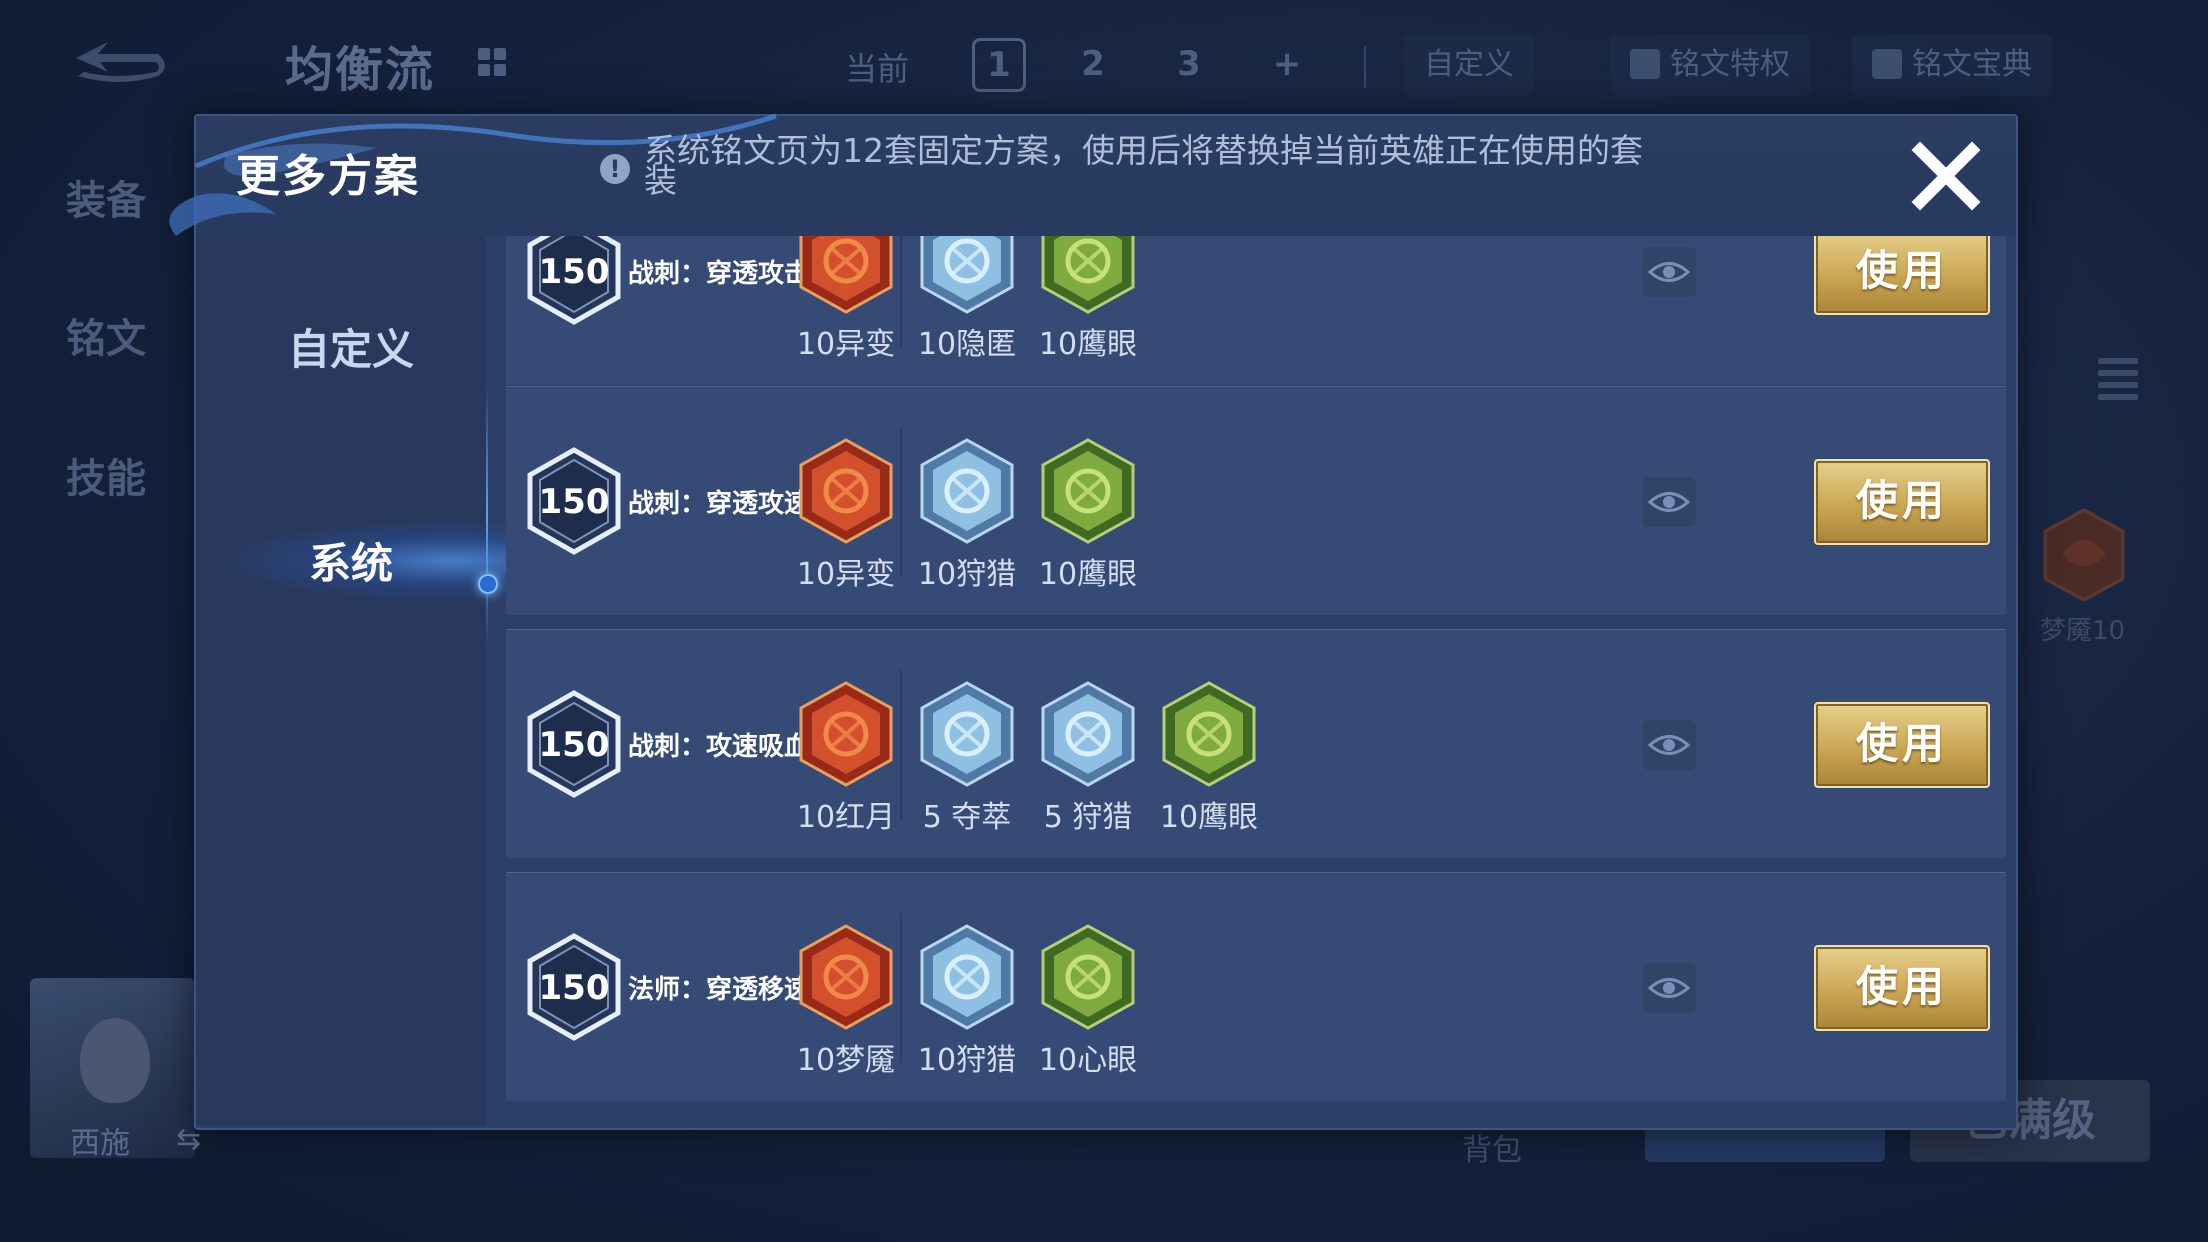 This screenshot has height=1242, width=2208. Describe the element at coordinates (487, 516) in the screenshot. I see `sidebar-divider` at that location.